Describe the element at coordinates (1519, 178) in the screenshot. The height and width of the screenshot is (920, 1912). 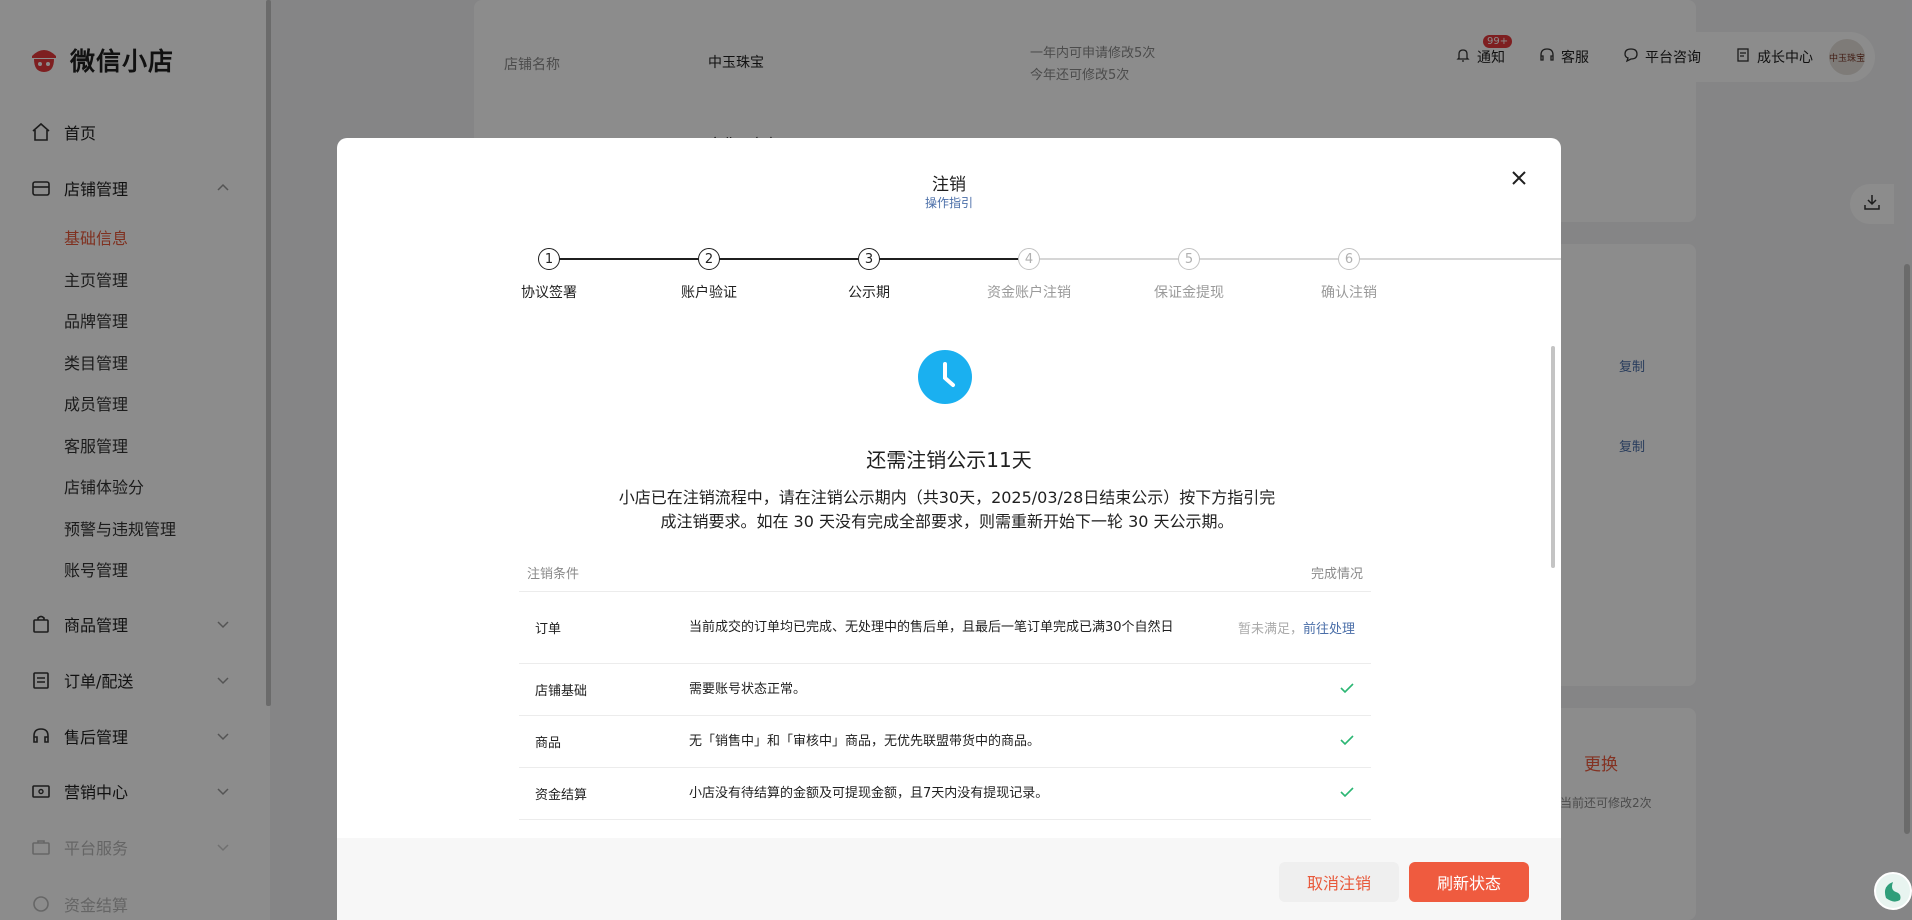
I see `close-icon` at that location.